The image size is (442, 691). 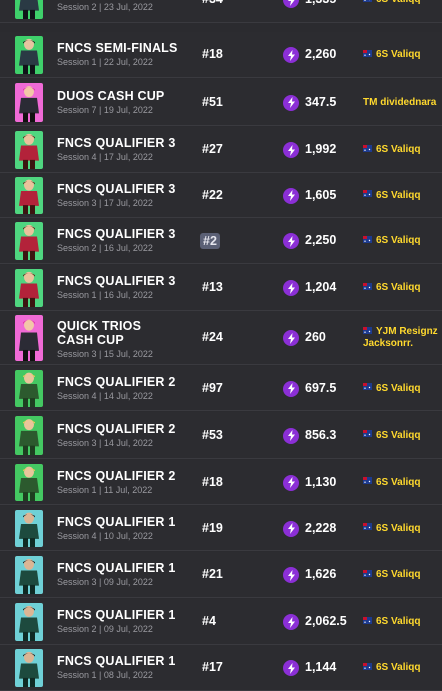 I want to click on event-session: Session 1 | 08 Jul, 2022, so click(x=105, y=675).